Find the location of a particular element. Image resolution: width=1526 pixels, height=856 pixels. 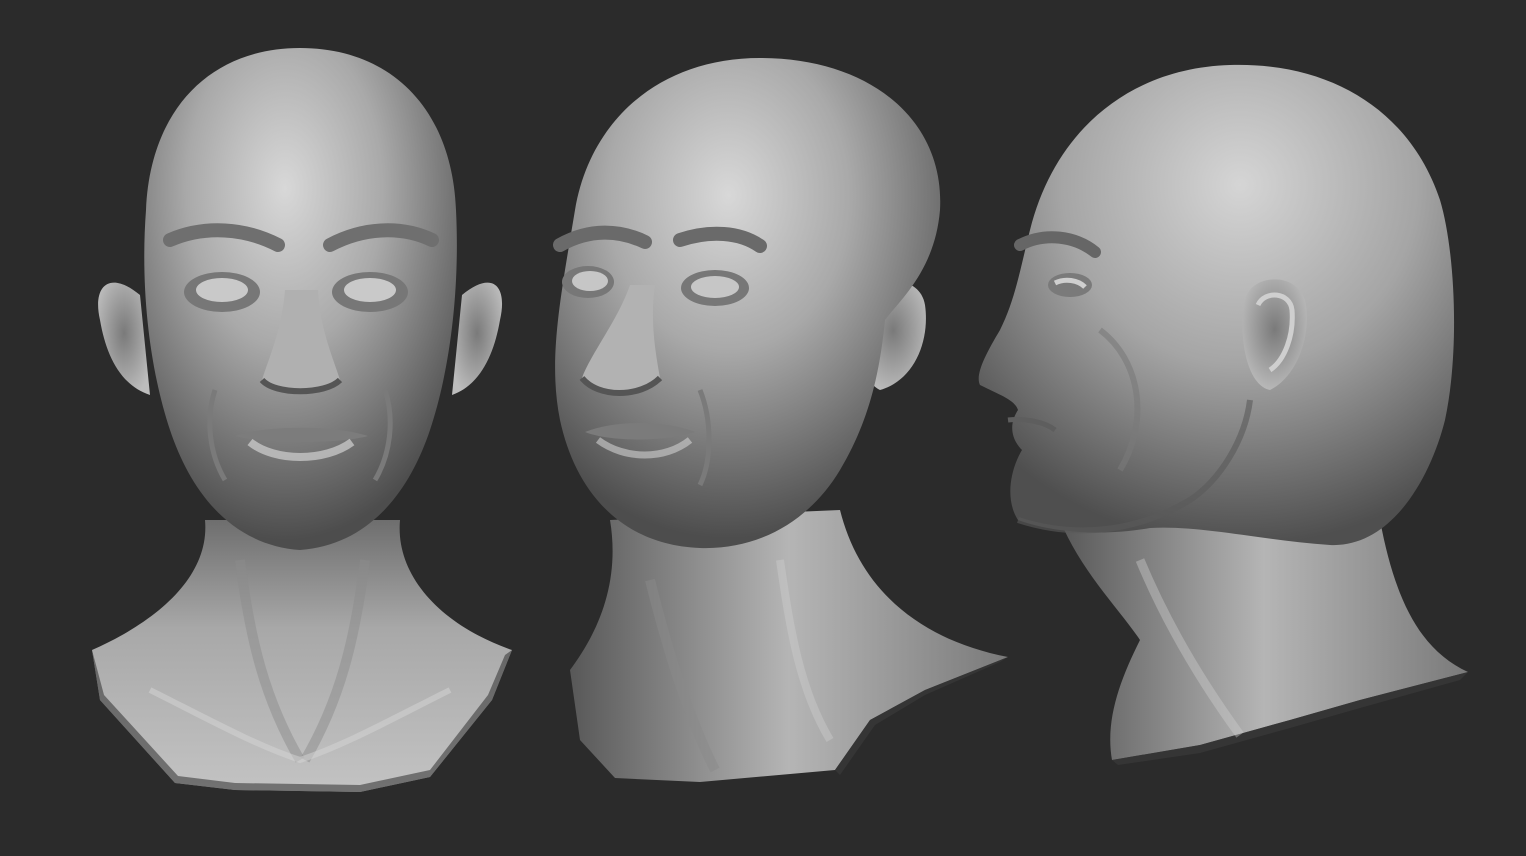

front-ear-left is located at coordinates (124, 338).